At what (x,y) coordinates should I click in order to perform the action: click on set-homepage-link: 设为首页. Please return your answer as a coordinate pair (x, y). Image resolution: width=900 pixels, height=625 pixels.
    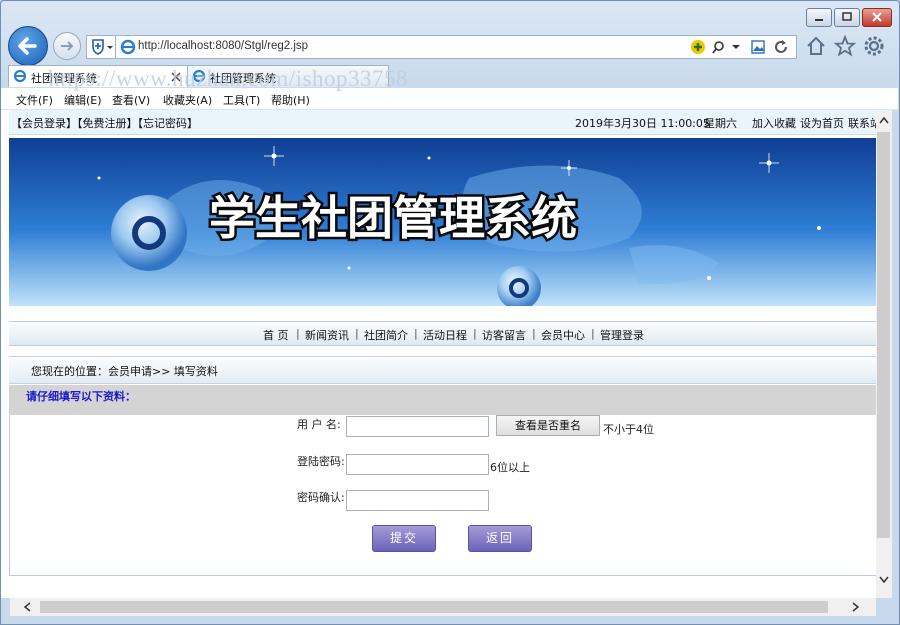
    Looking at the image, I should click on (822, 123).